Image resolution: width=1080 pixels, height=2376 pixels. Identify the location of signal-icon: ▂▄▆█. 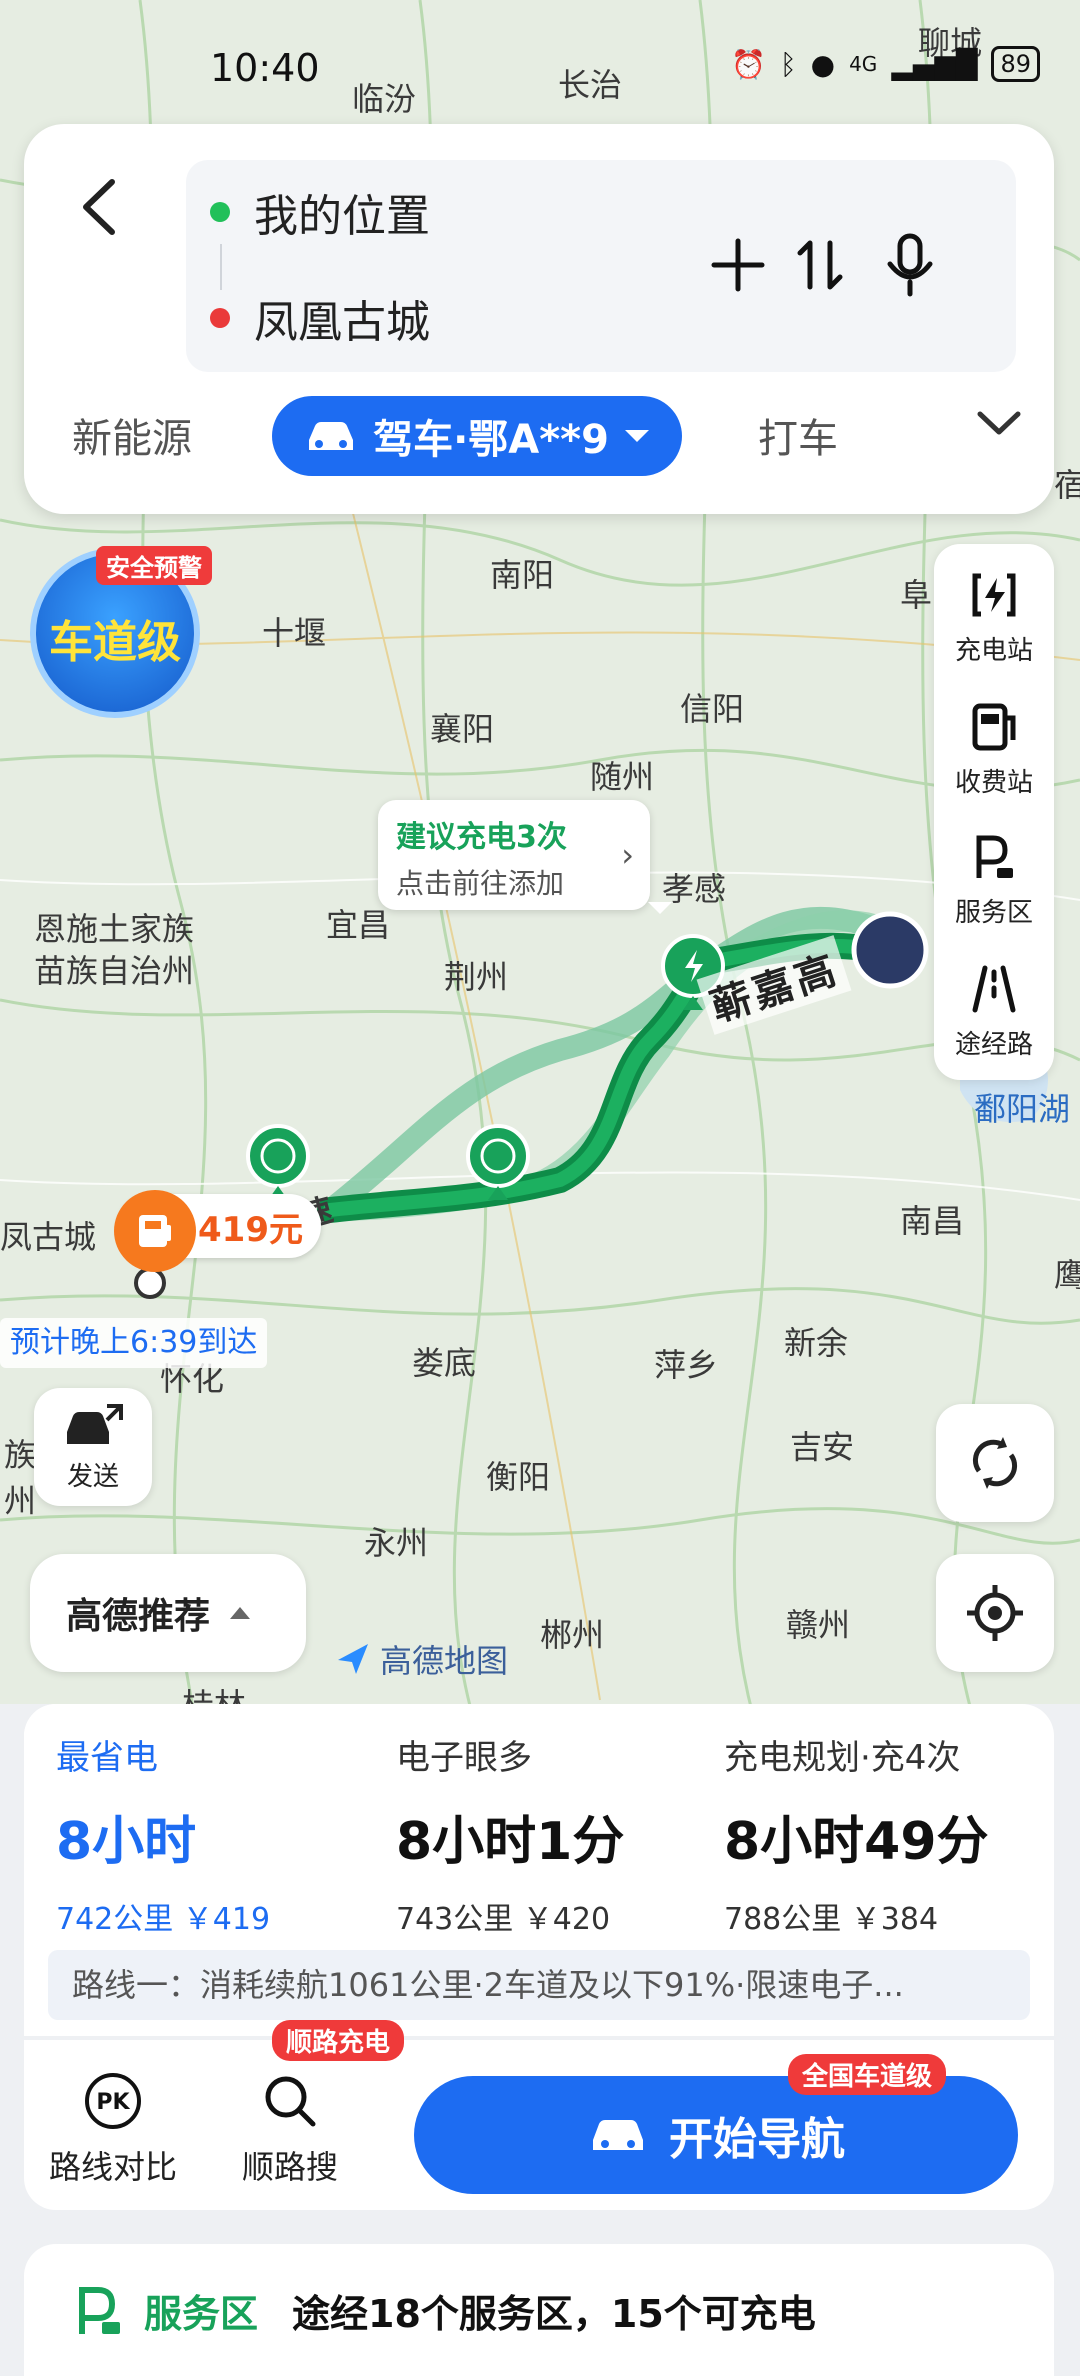
(934, 64).